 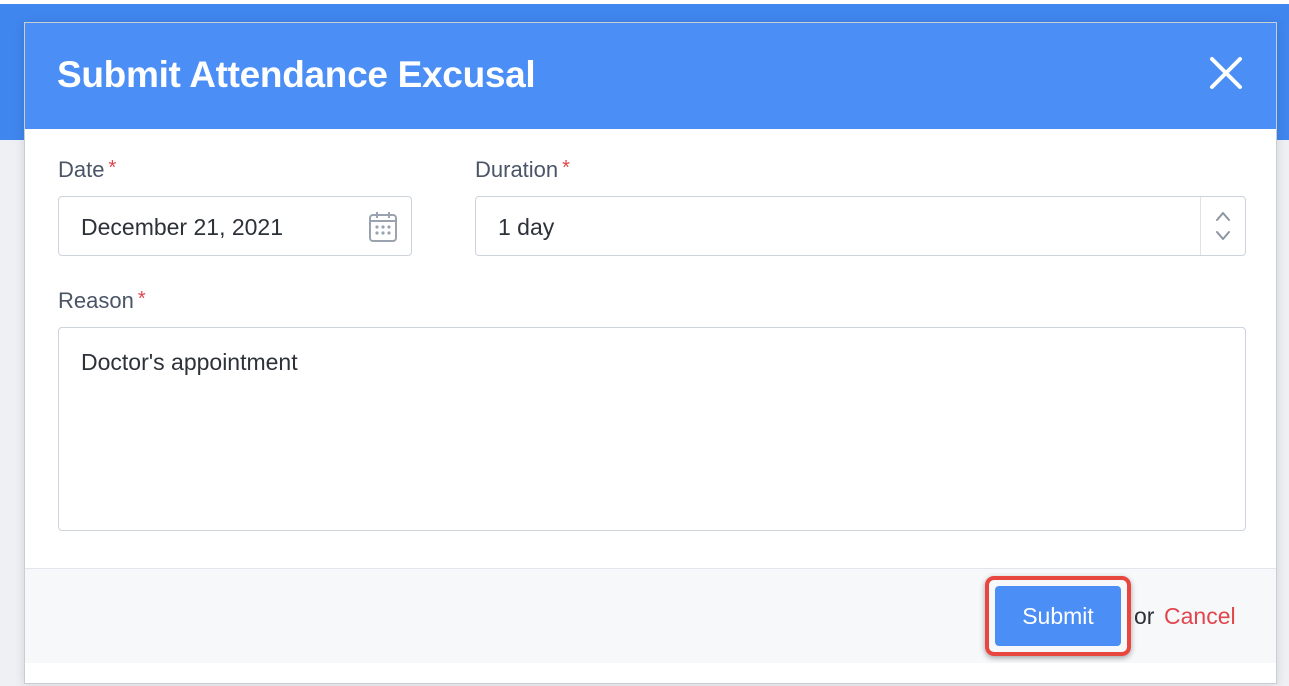 What do you see at coordinates (81, 169) in the screenshot?
I see `date-label-text: Date` at bounding box center [81, 169].